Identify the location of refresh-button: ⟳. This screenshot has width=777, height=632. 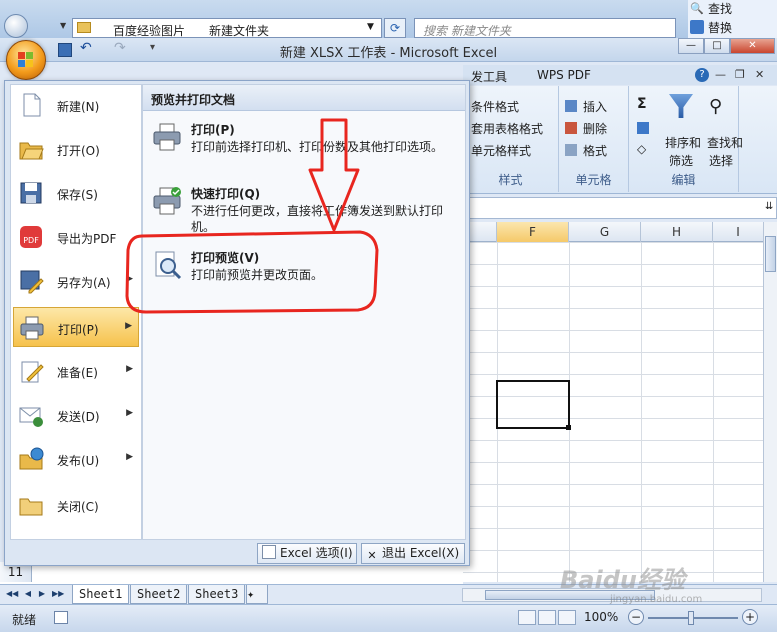
(395, 28).